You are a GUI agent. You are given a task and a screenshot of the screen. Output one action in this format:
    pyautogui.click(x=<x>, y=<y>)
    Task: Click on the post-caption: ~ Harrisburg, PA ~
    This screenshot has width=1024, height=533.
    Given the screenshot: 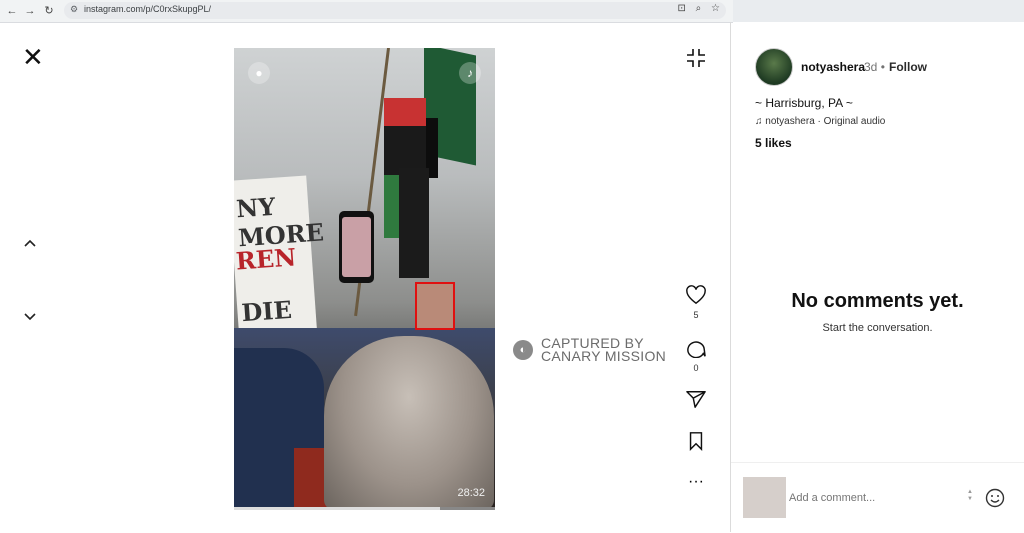 What is the action you would take?
    pyautogui.click(x=804, y=103)
    